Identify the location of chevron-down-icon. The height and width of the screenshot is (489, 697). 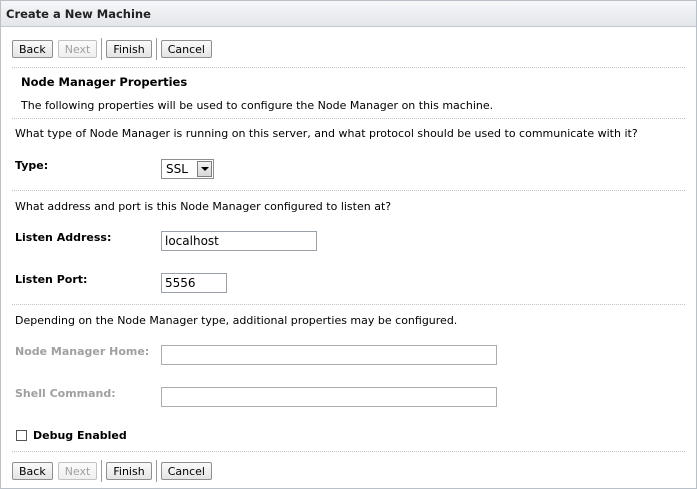
(204, 169).